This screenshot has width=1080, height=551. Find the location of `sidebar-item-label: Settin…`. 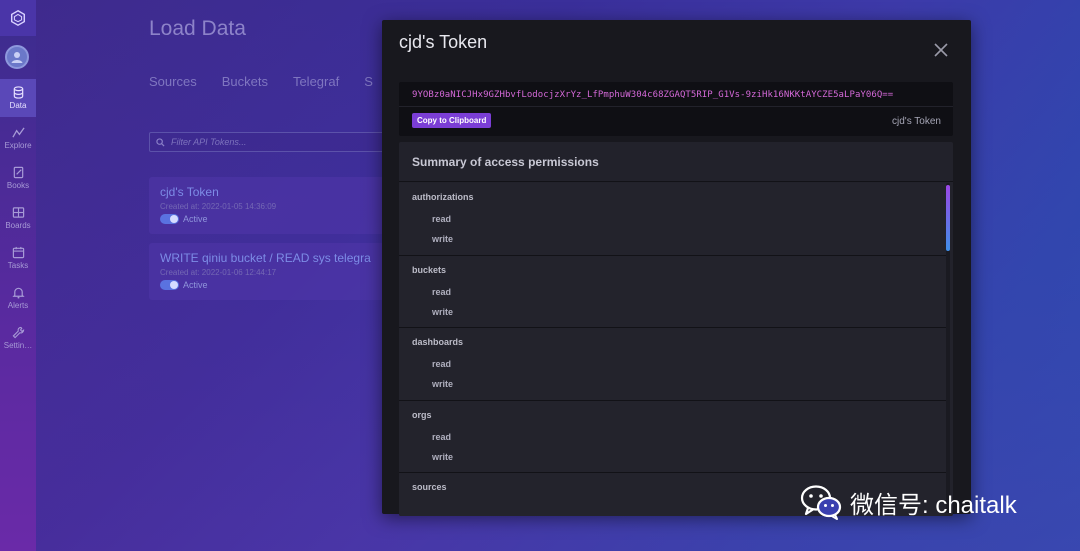

sidebar-item-label: Settin… is located at coordinates (18, 345).